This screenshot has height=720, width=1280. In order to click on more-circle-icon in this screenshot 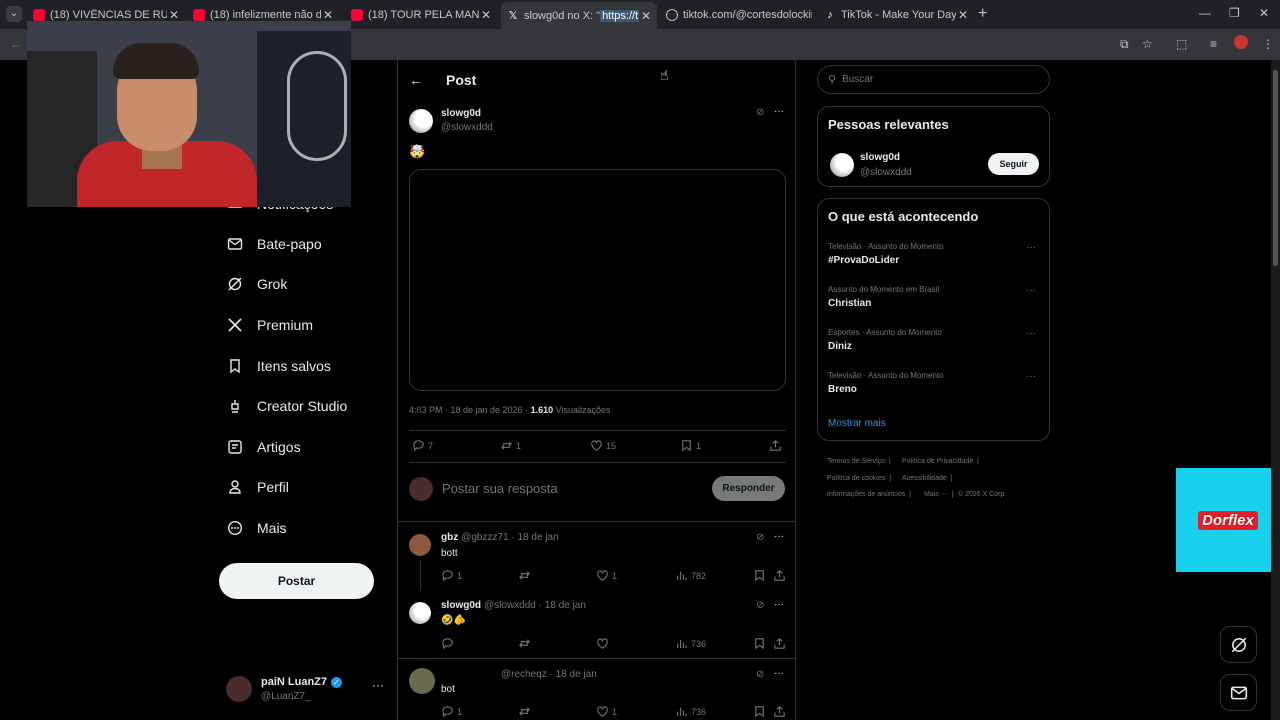, I will do `click(235, 528)`.